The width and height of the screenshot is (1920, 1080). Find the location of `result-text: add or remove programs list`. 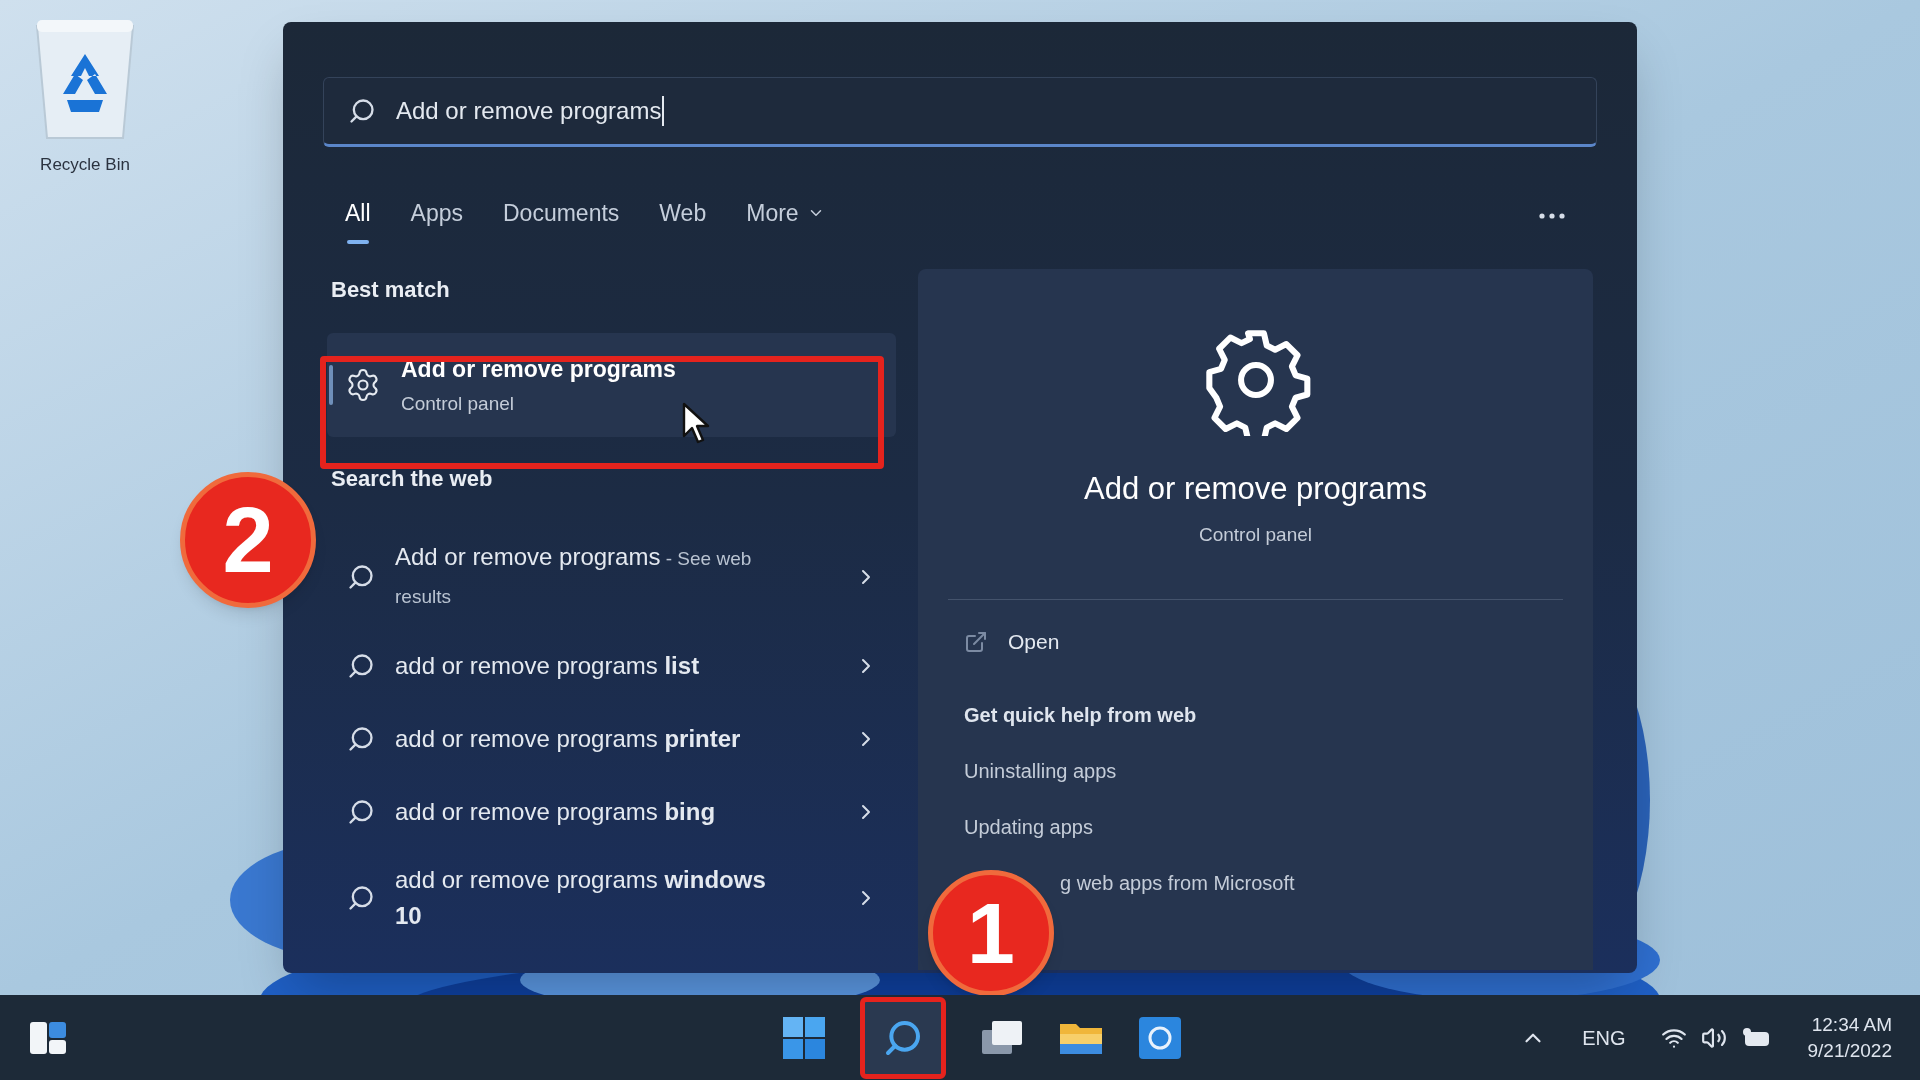

result-text: add or remove programs list is located at coordinates (547, 665).